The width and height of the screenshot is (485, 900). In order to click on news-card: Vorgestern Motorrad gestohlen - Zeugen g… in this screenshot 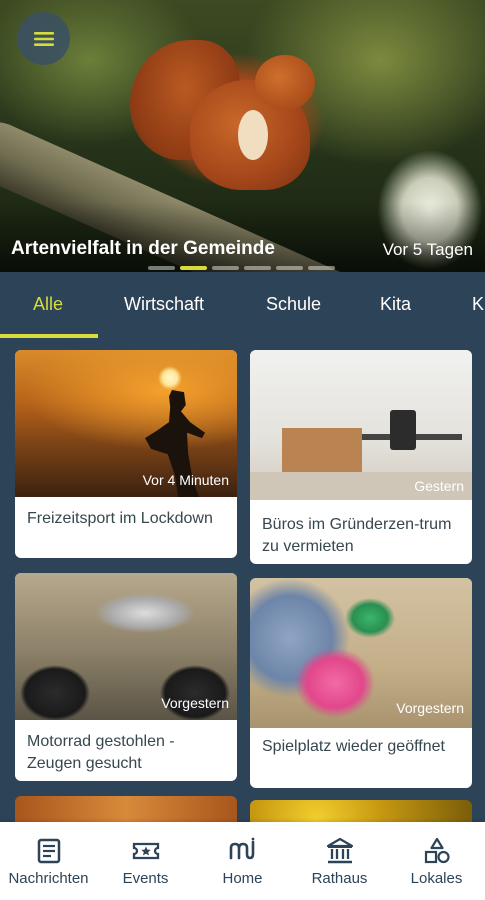, I will do `click(126, 677)`.